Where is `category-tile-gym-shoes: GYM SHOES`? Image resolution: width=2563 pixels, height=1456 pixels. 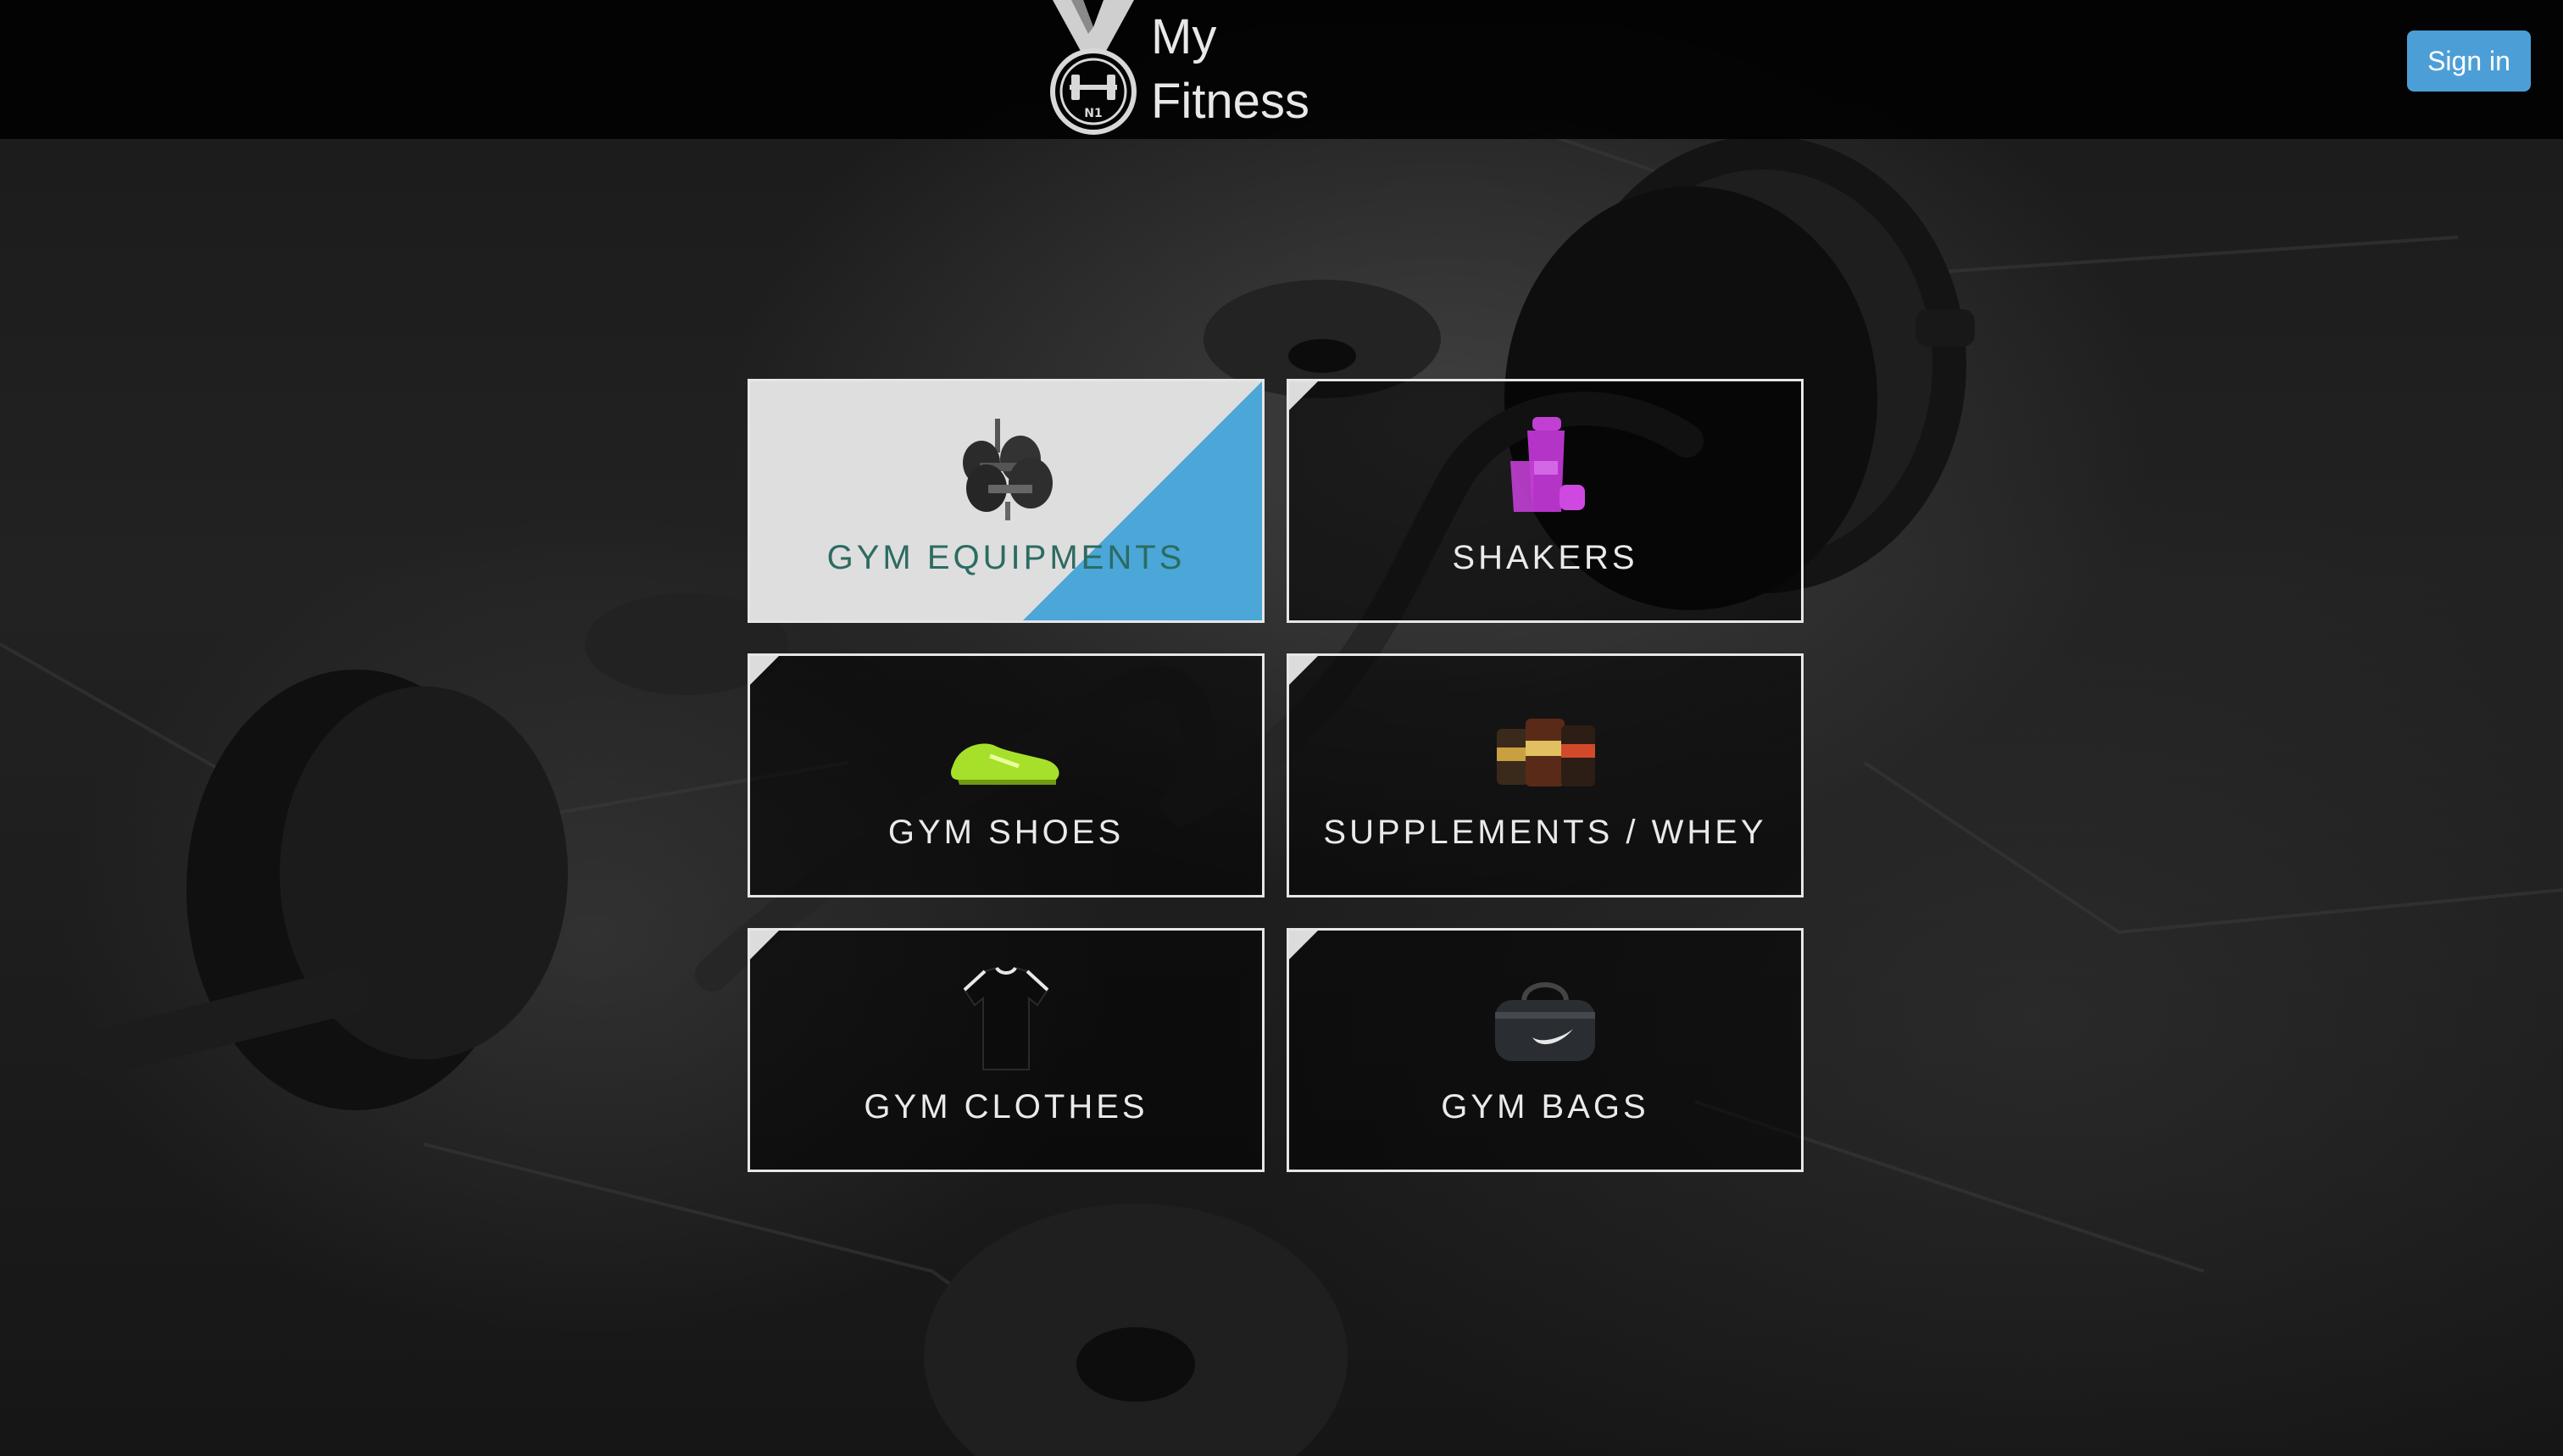 category-tile-gym-shoes: GYM SHOES is located at coordinates (1006, 775).